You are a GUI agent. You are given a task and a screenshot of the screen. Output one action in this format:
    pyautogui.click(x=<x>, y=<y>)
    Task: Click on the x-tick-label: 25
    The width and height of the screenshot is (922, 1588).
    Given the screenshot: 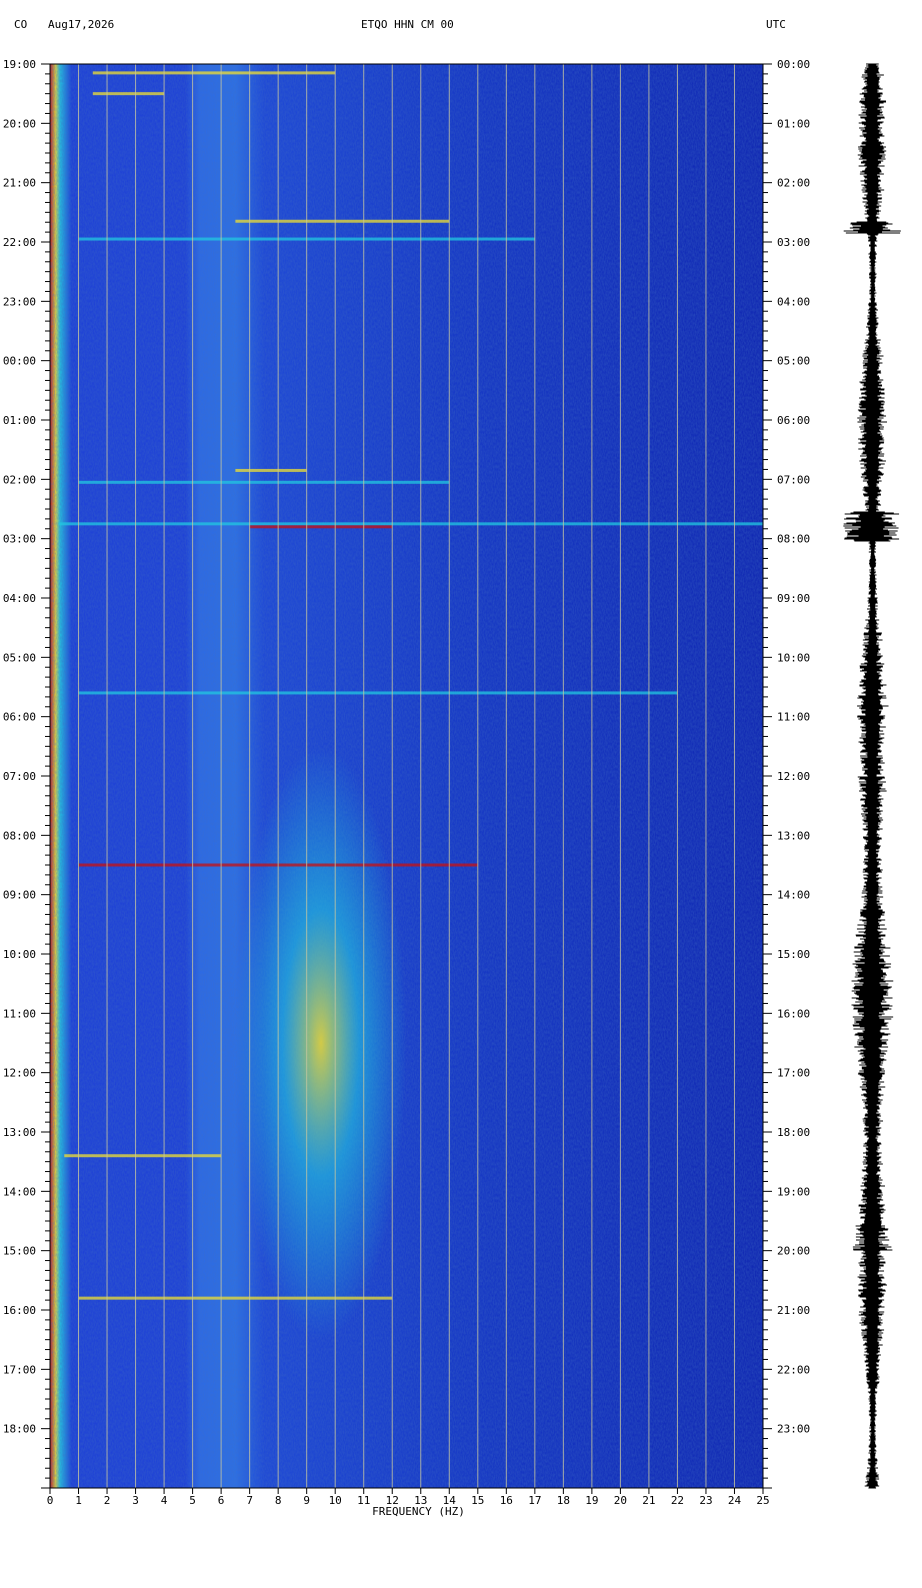 What is the action you would take?
    pyautogui.click(x=762, y=1500)
    